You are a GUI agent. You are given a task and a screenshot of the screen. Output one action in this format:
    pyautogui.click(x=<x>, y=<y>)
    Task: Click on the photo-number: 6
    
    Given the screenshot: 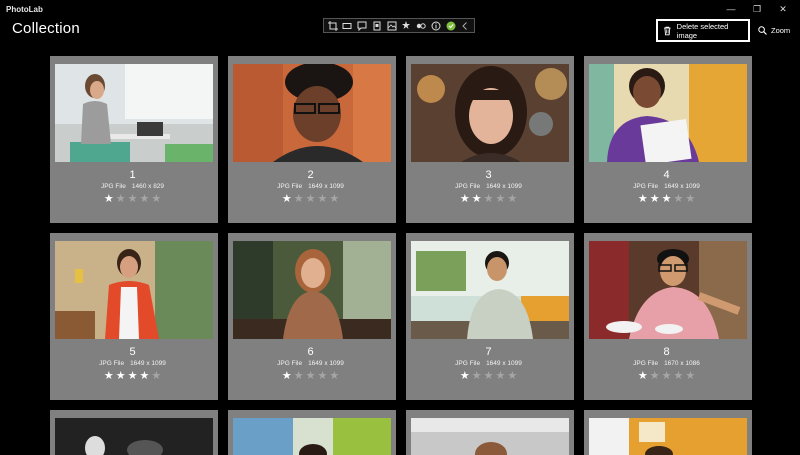 What is the action you would take?
    pyautogui.click(x=310, y=352)
    